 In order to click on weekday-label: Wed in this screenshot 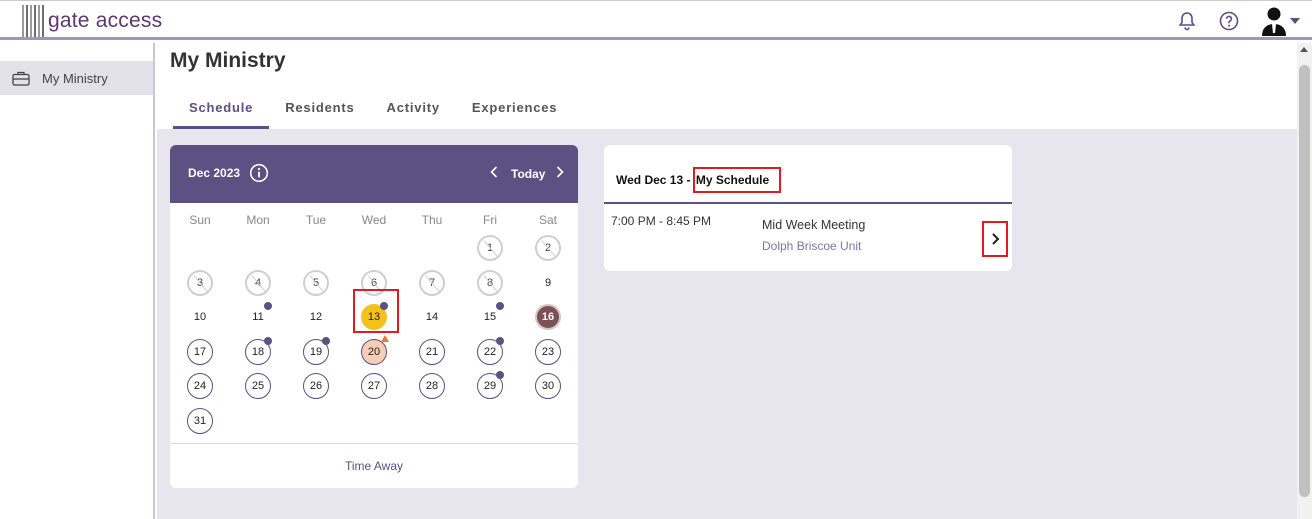, I will do `click(374, 220)`.